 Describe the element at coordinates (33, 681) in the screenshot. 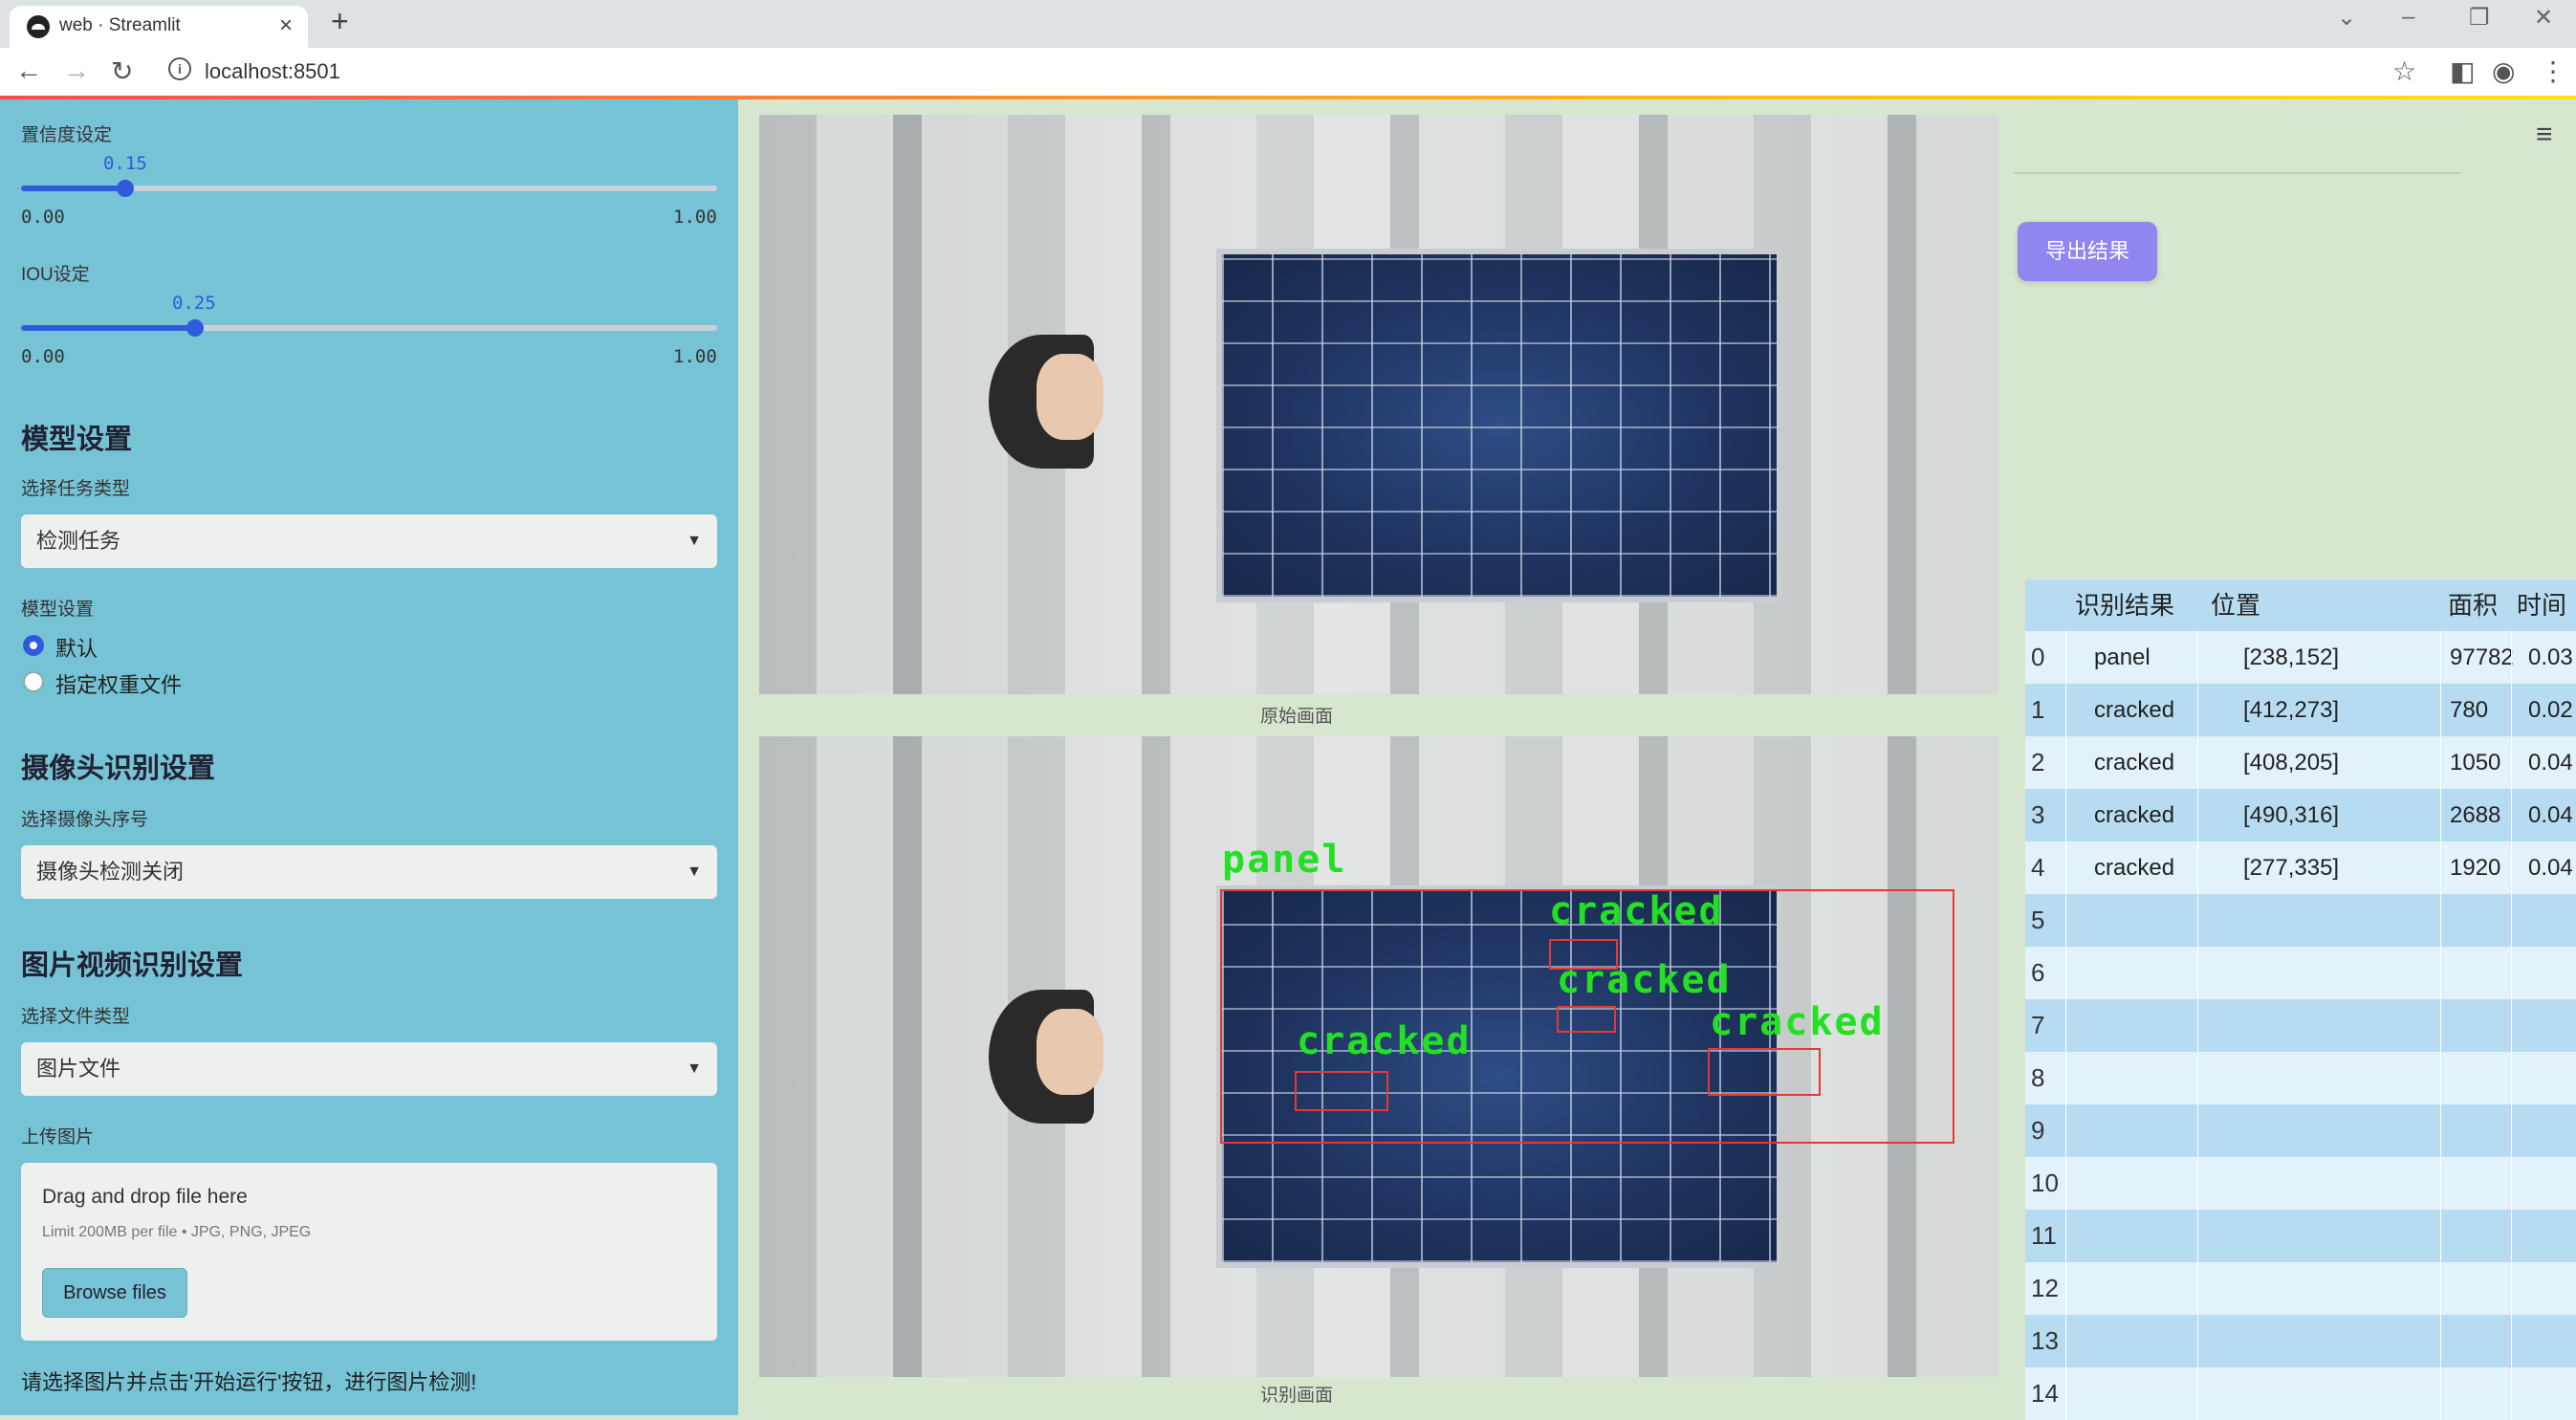

I see `radio-custom-weights` at that location.